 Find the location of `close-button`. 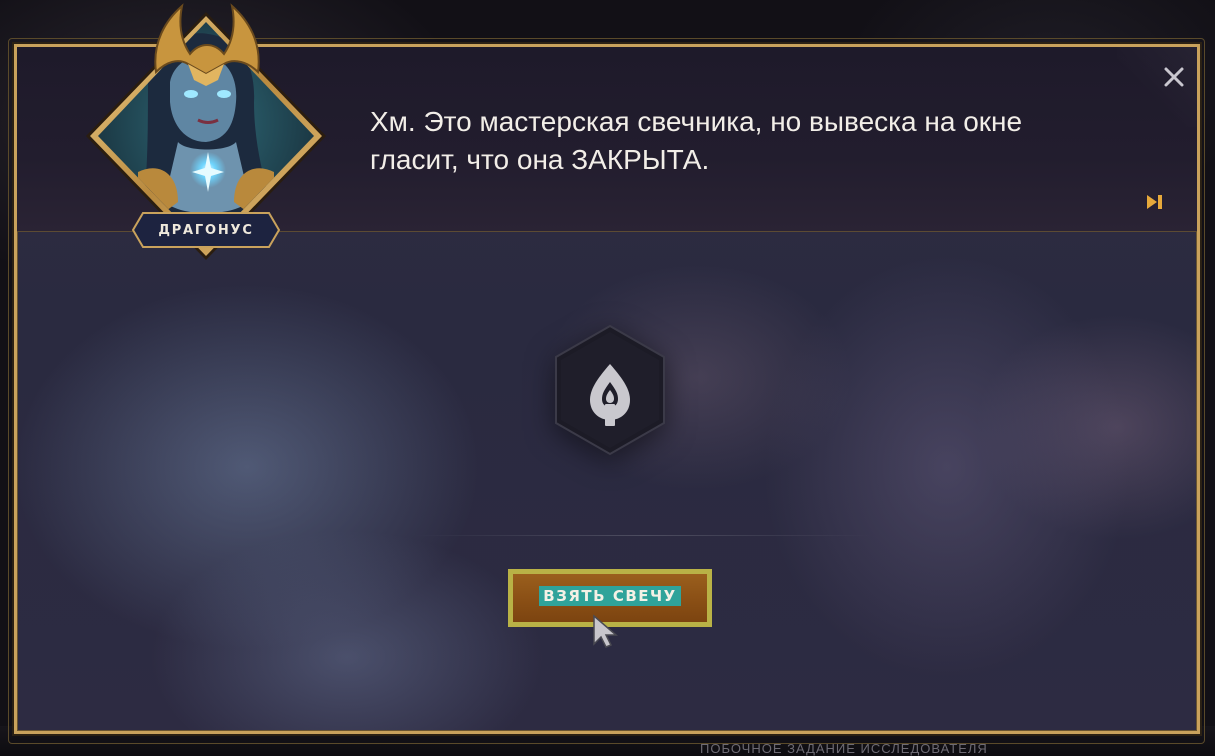

close-button is located at coordinates (1174, 77).